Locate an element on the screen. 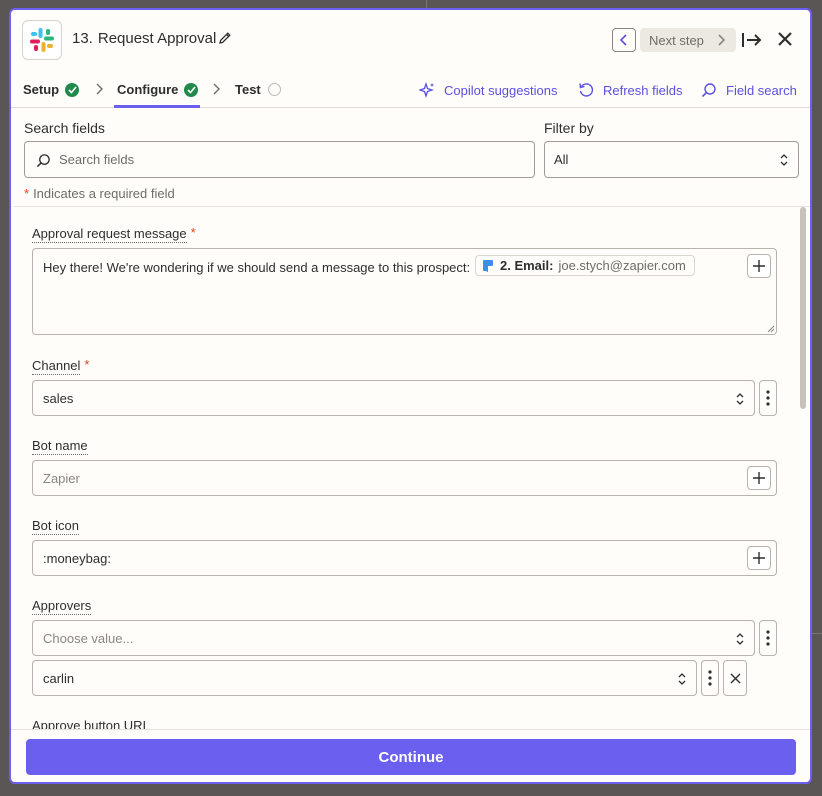  bot-icon-value: :moneybag: is located at coordinates (77, 558).